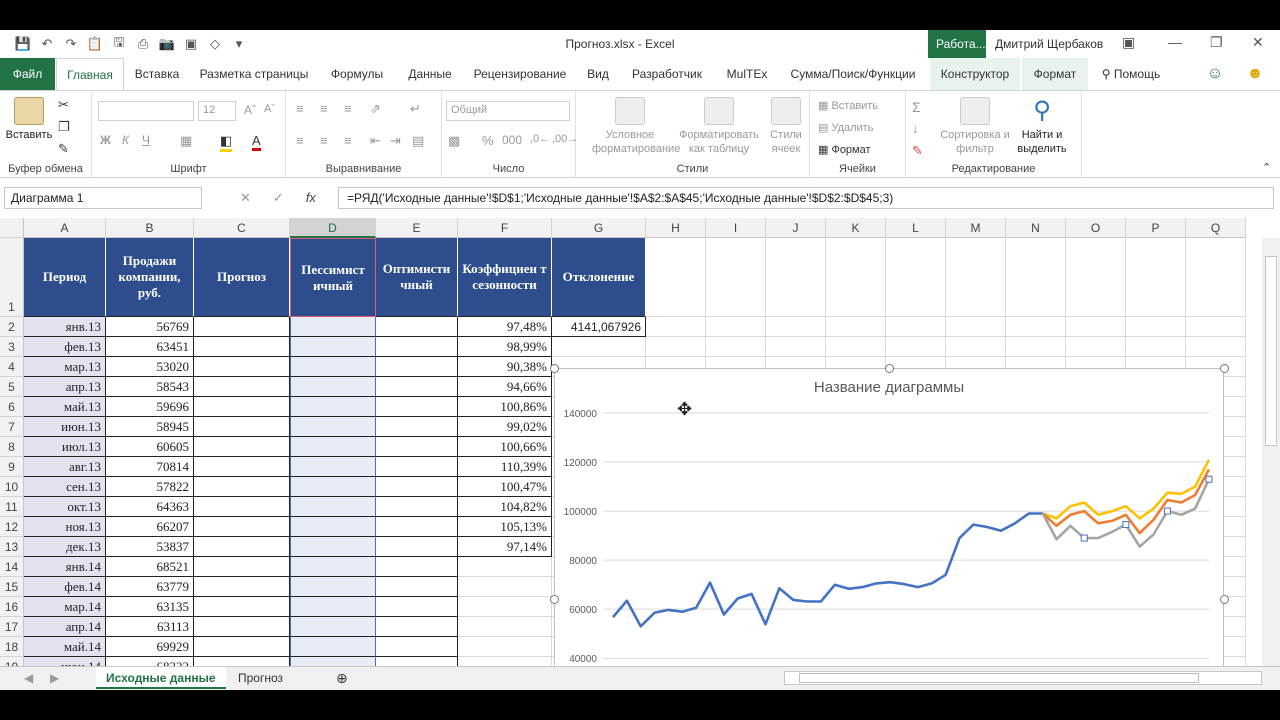  Describe the element at coordinates (150, 567) in the screenshot. I see `sales-cell: 68521` at that location.